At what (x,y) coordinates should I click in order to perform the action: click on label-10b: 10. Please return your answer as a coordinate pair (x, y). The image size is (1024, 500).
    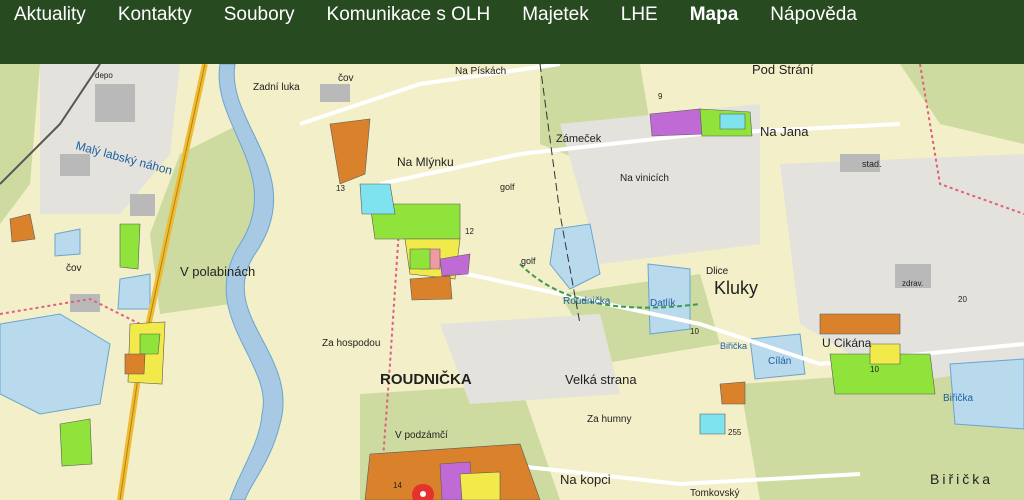
    Looking at the image, I should click on (874, 369).